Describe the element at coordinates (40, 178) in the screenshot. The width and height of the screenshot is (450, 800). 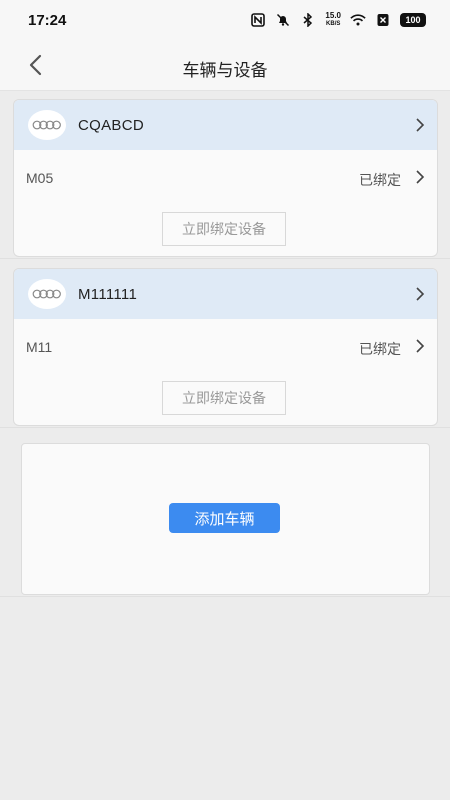
I see `device-id: M05` at that location.